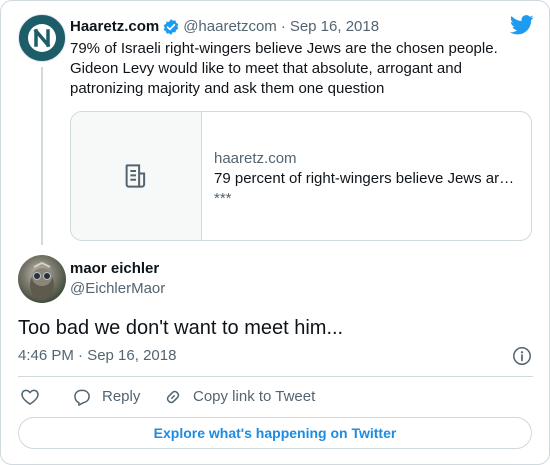 This screenshot has width=550, height=465. I want to click on article-icon, so click(135, 176).